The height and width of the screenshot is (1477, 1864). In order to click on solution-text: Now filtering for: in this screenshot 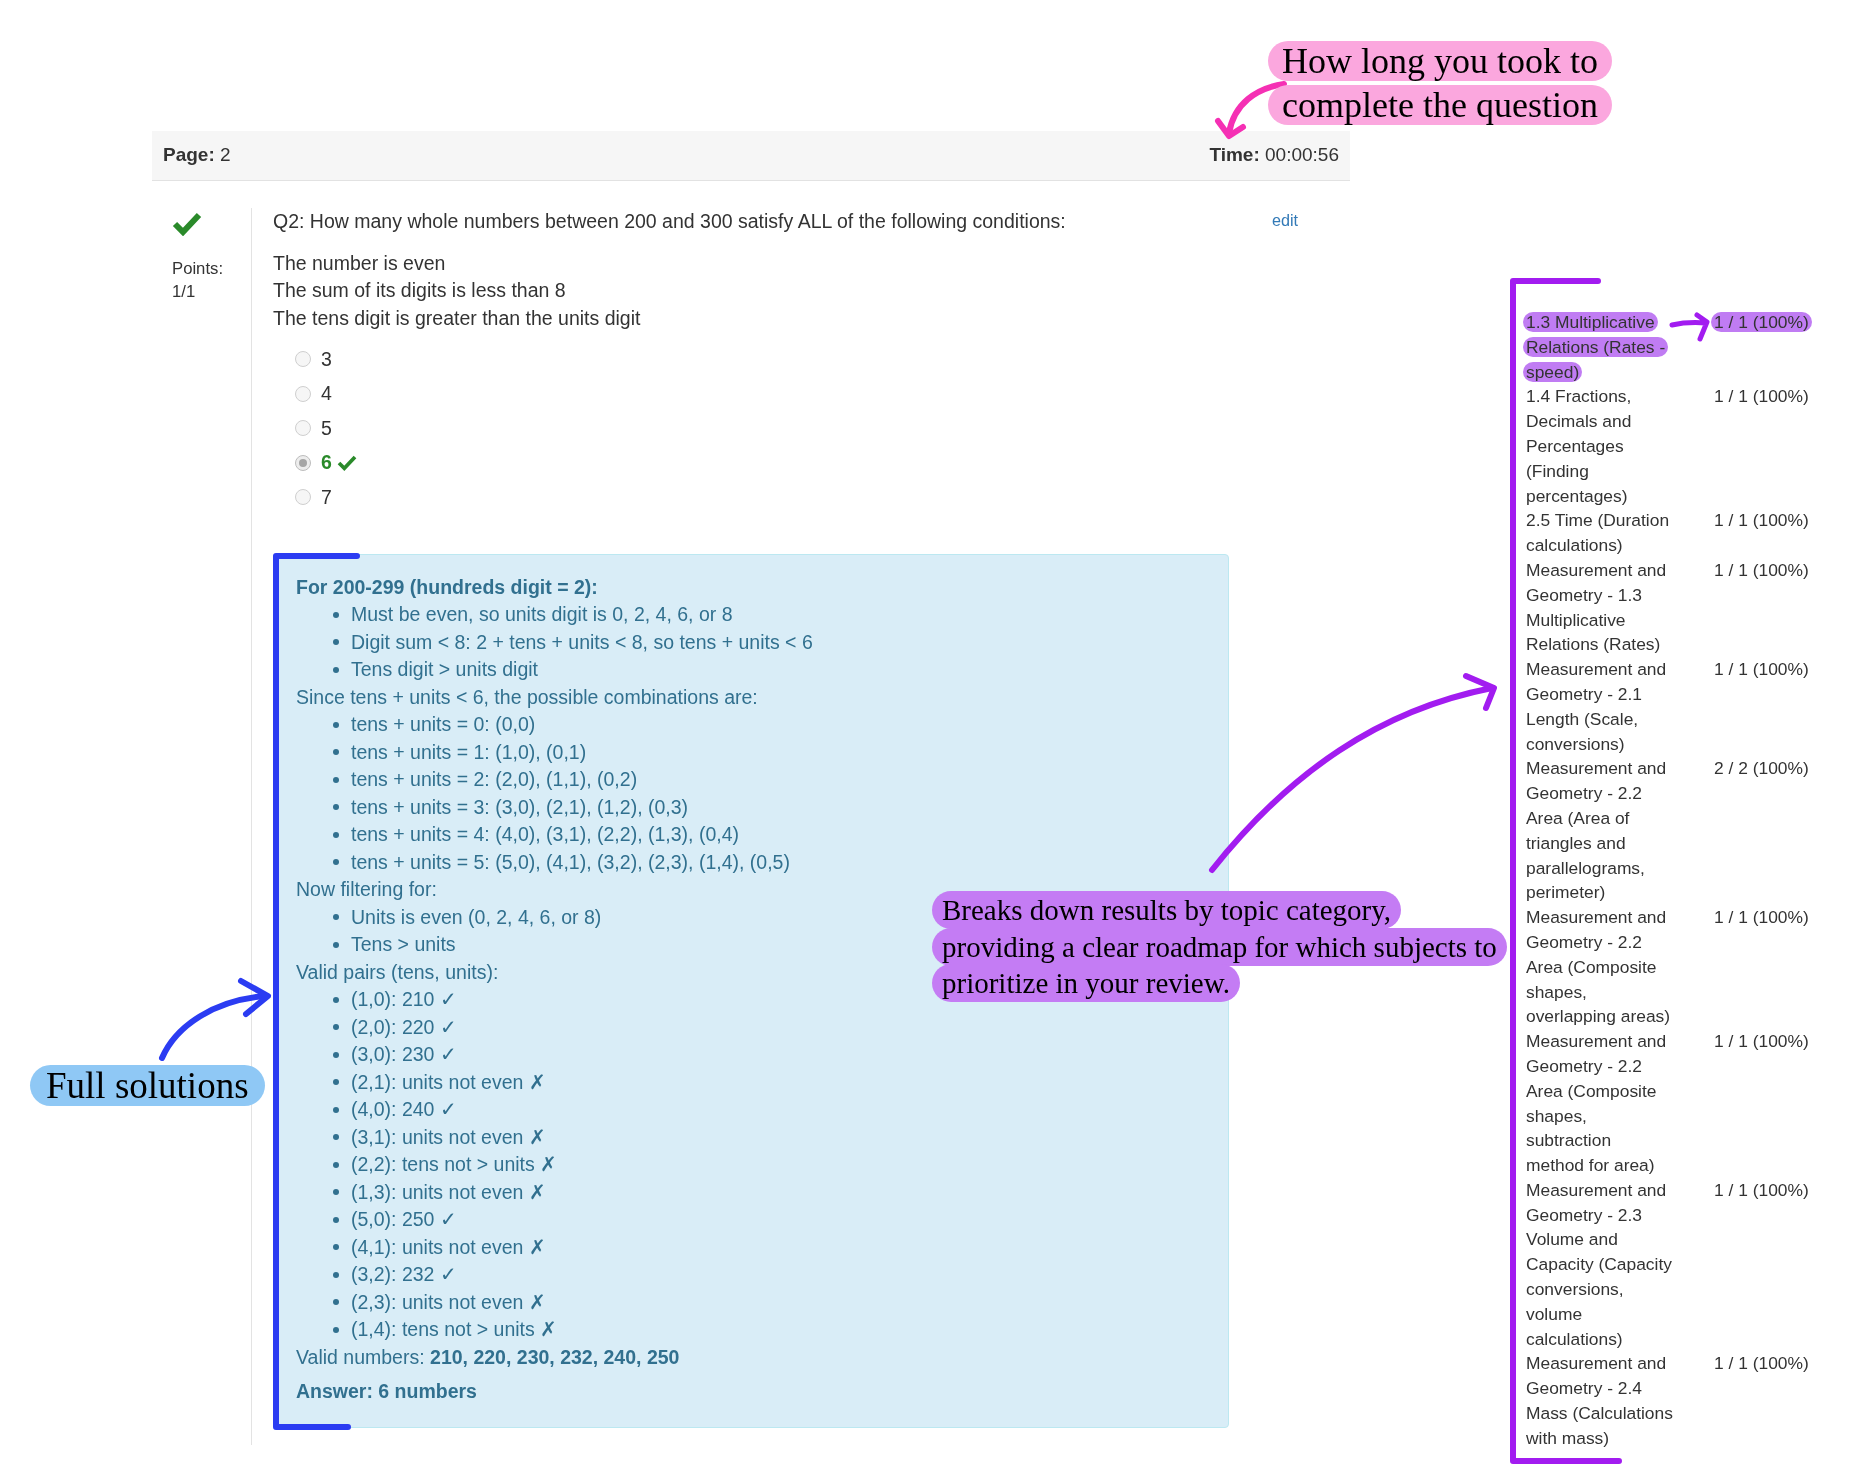, I will do `click(366, 889)`.